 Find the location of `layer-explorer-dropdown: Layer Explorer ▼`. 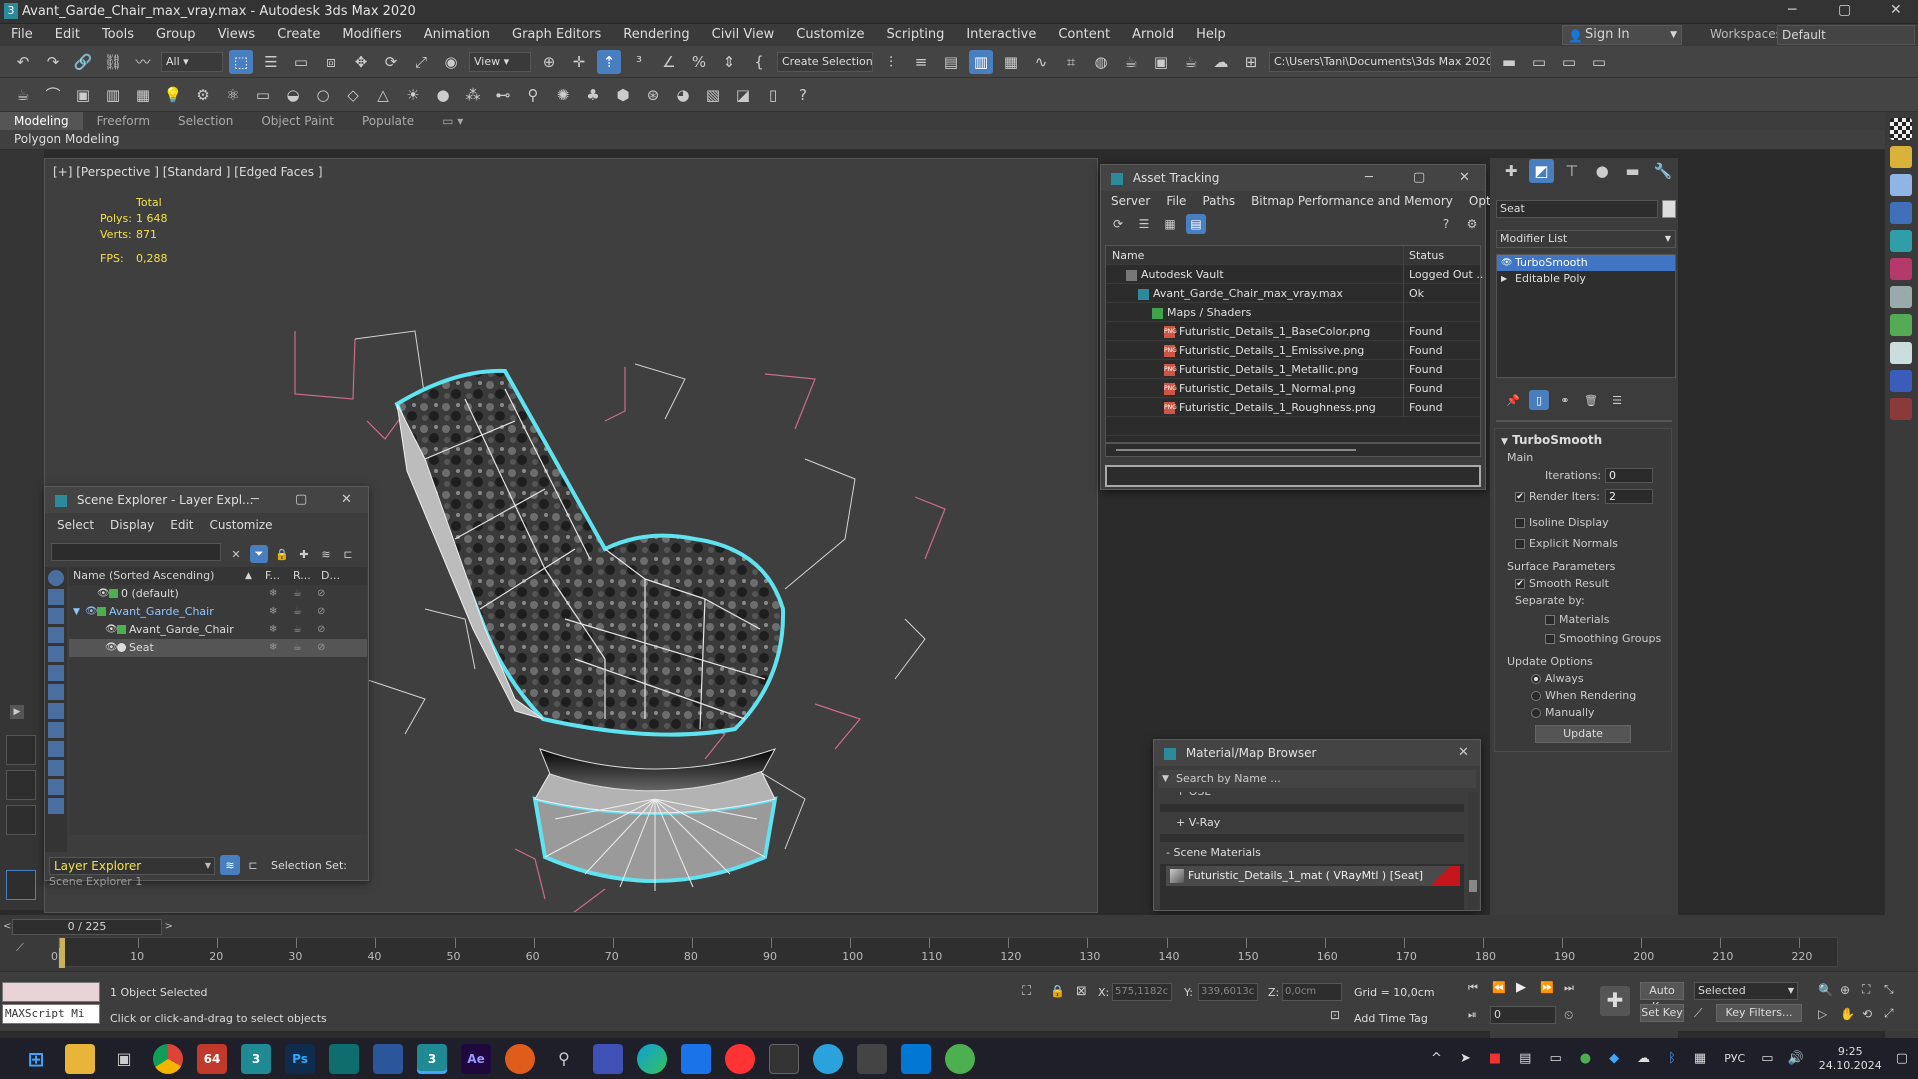

layer-explorer-dropdown: Layer Explorer ▼ is located at coordinates (132, 866).